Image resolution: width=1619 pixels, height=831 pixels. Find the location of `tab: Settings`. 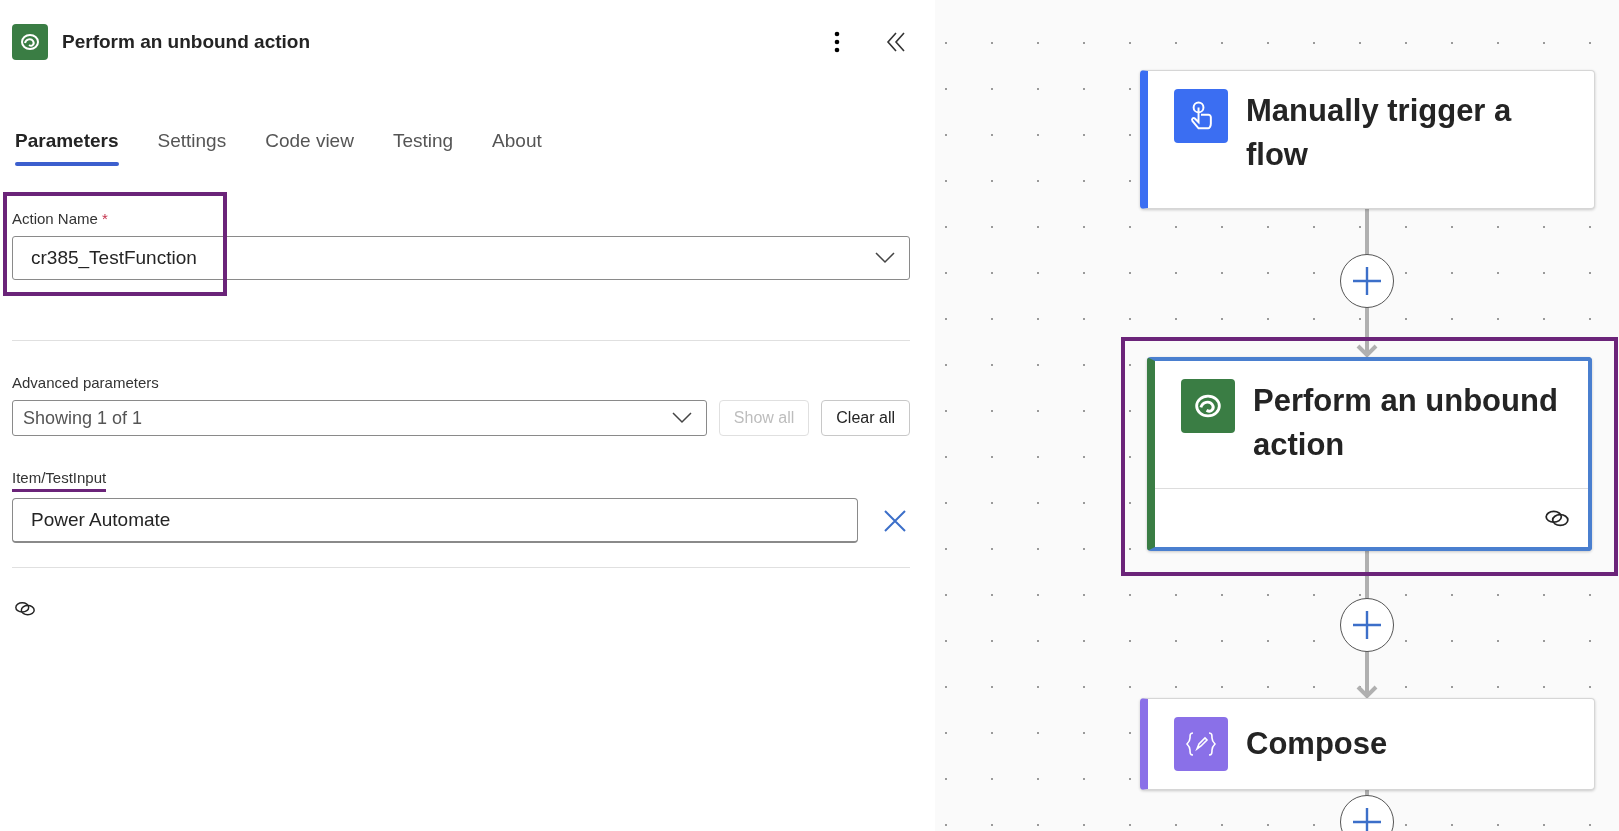

tab: Settings is located at coordinates (190, 148).